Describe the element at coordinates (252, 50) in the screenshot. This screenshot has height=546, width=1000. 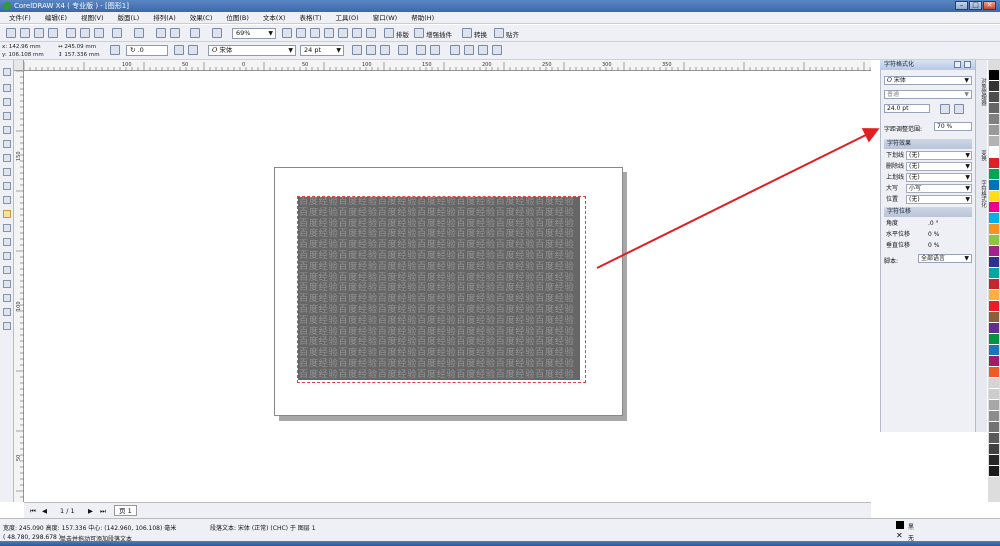
I see `font-list-combo: O 宋体 ▼` at that location.